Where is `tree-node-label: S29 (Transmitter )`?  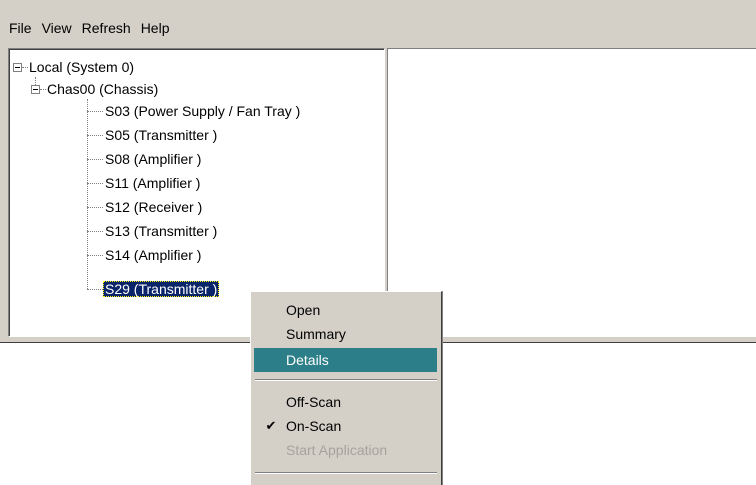 tree-node-label: S29 (Transmitter ) is located at coordinates (161, 289).